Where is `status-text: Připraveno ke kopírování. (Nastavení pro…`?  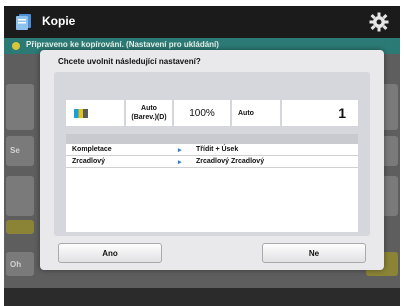 status-text: Připraveno ke kopírování. (Nastavení pro… is located at coordinates (122, 44).